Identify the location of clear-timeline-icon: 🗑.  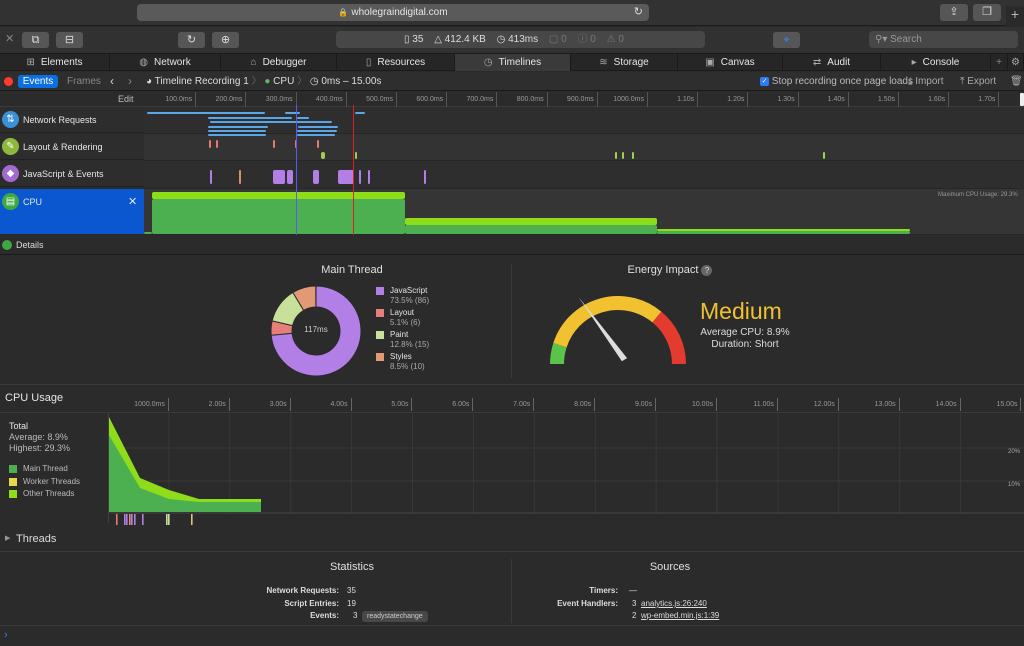
(1016, 81).